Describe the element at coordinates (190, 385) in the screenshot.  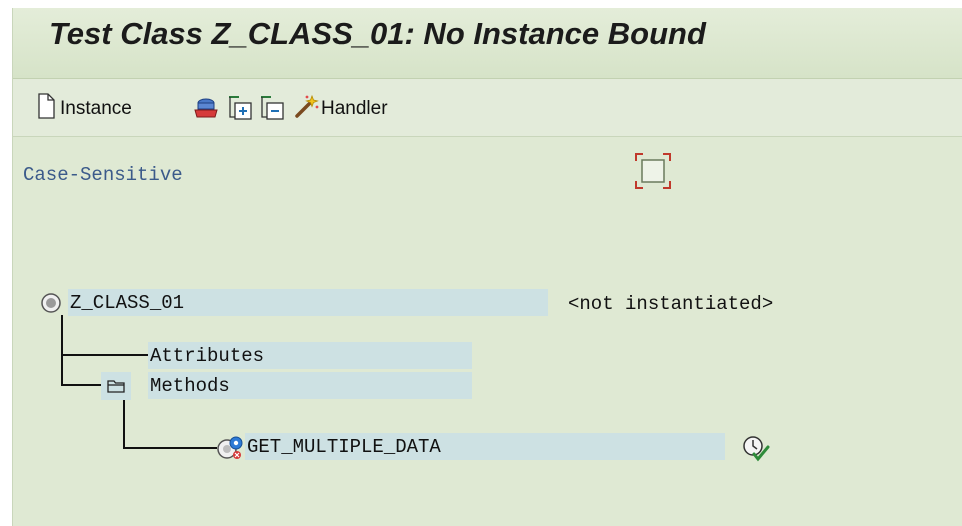
I see `methods-label: Methods` at that location.